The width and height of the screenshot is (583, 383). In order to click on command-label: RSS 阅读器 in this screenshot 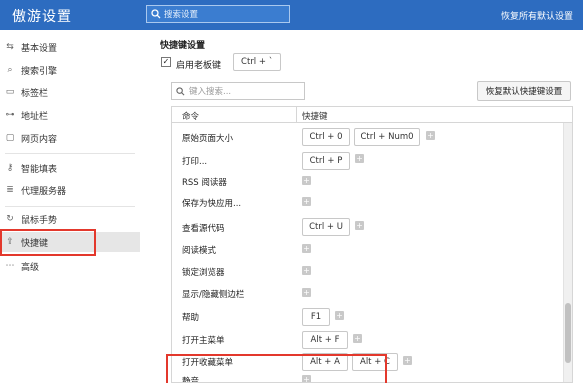, I will do `click(204, 183)`.